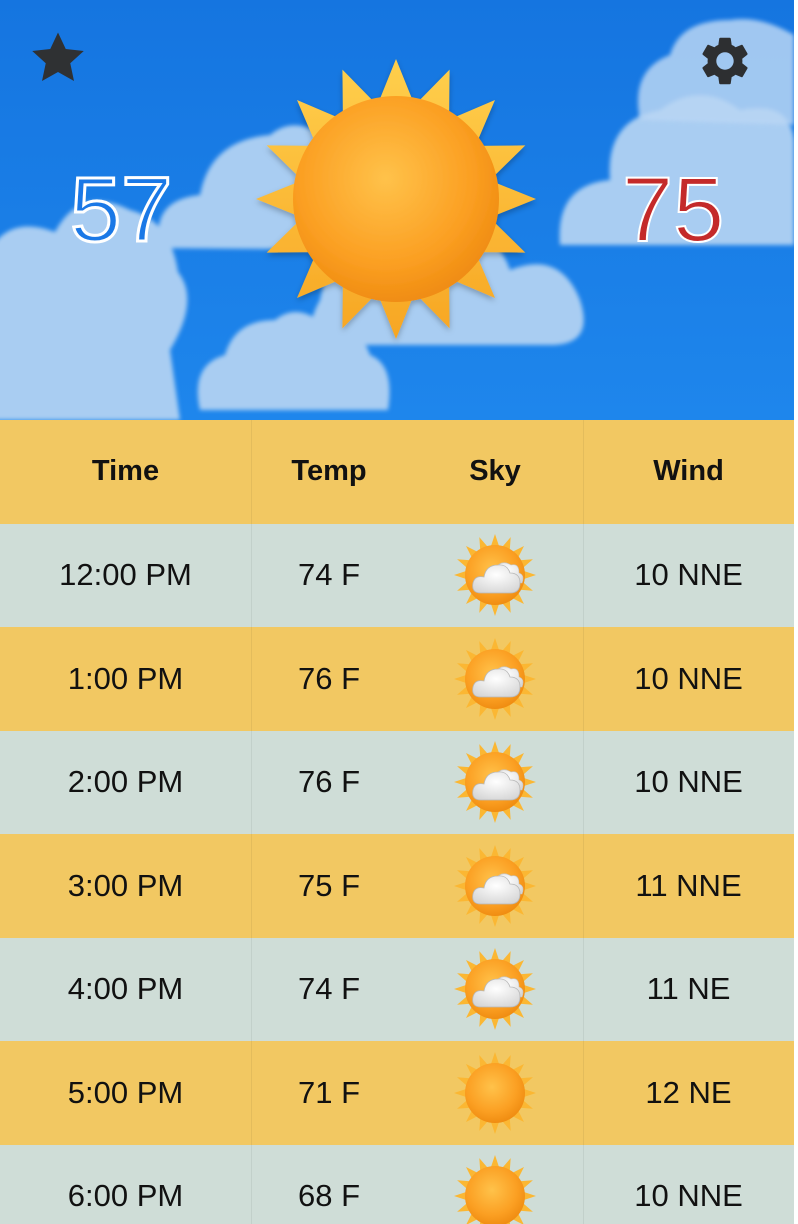 Image resolution: width=798 pixels, height=1224 pixels. What do you see at coordinates (125, 1196) in the screenshot?
I see `time-cell: 6:00 PM` at bounding box center [125, 1196].